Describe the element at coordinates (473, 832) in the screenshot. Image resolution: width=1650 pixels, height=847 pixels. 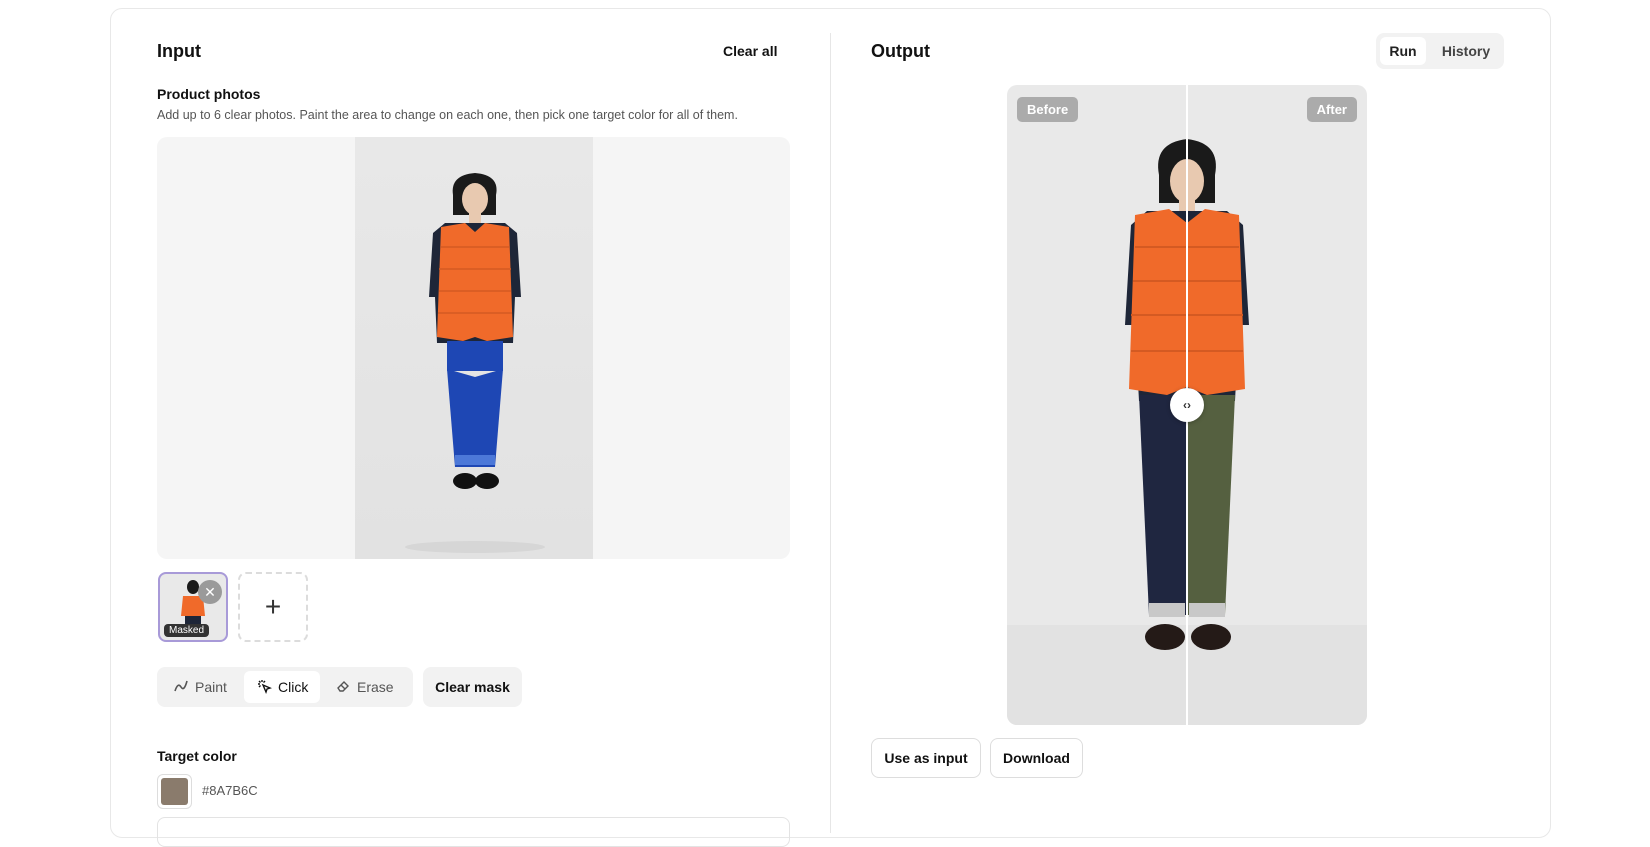
I see `next-field` at that location.